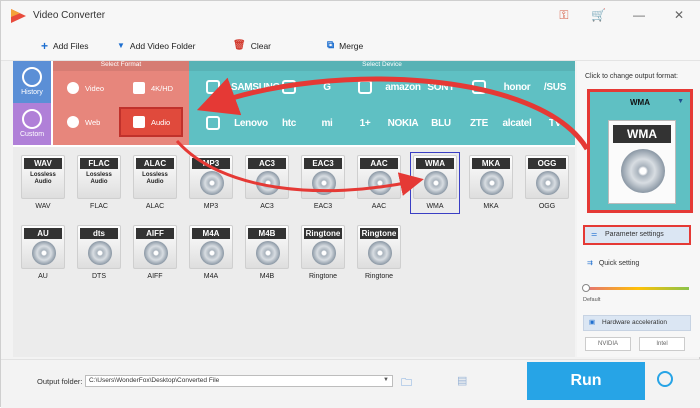 The width and height of the screenshot is (700, 408). I want to click on add-files-button: + Add Files, so click(64, 46).